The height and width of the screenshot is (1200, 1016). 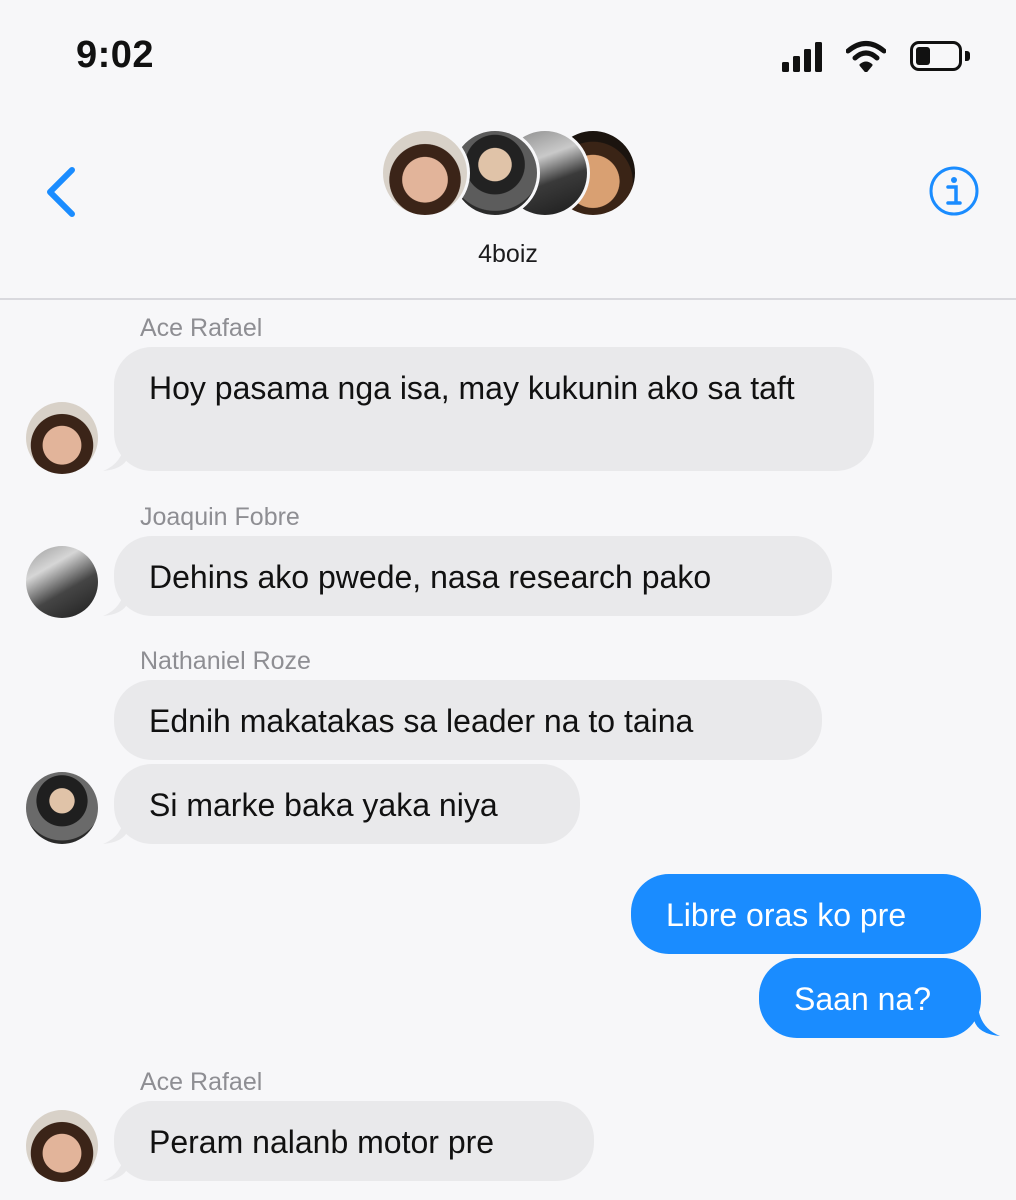 I want to click on info-icon, so click(x=954, y=191).